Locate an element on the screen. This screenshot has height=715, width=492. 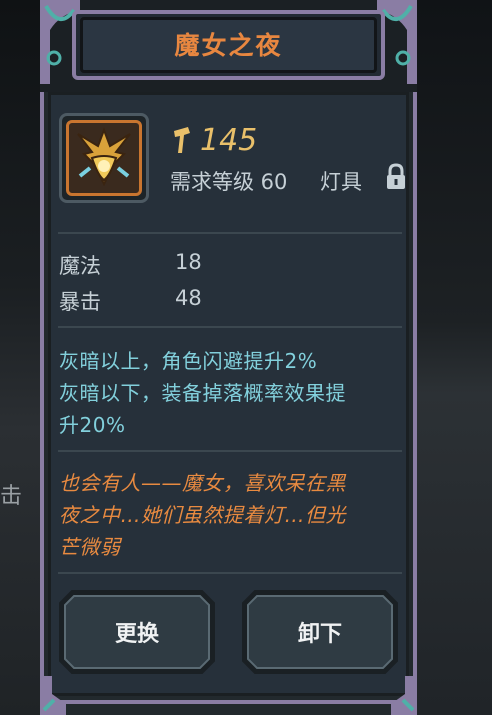
stat-value-crit: 48 is located at coordinates (188, 298).